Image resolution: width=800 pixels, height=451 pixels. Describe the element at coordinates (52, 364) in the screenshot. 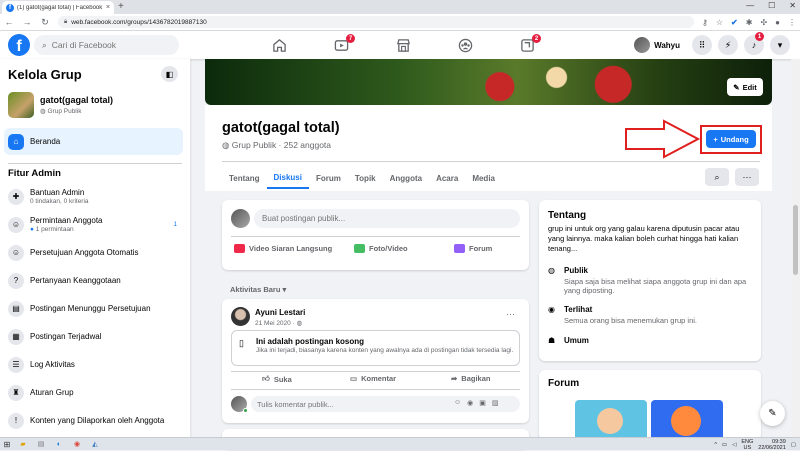

I see `sidebar-item-label: Log Aktivitas` at that location.